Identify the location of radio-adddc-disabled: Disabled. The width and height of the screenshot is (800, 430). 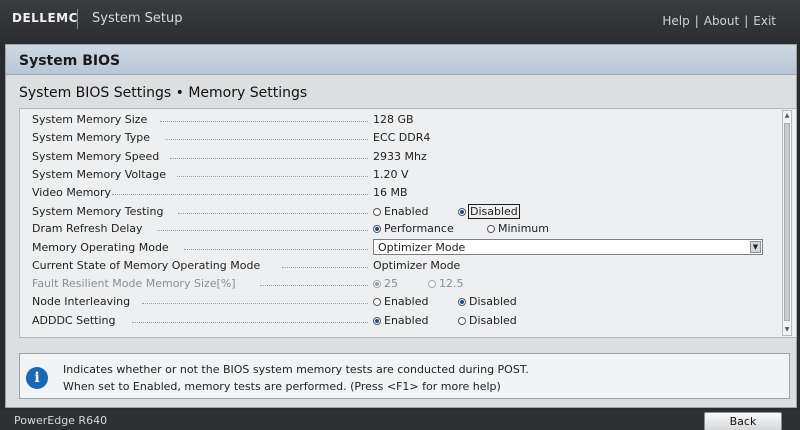
(487, 320).